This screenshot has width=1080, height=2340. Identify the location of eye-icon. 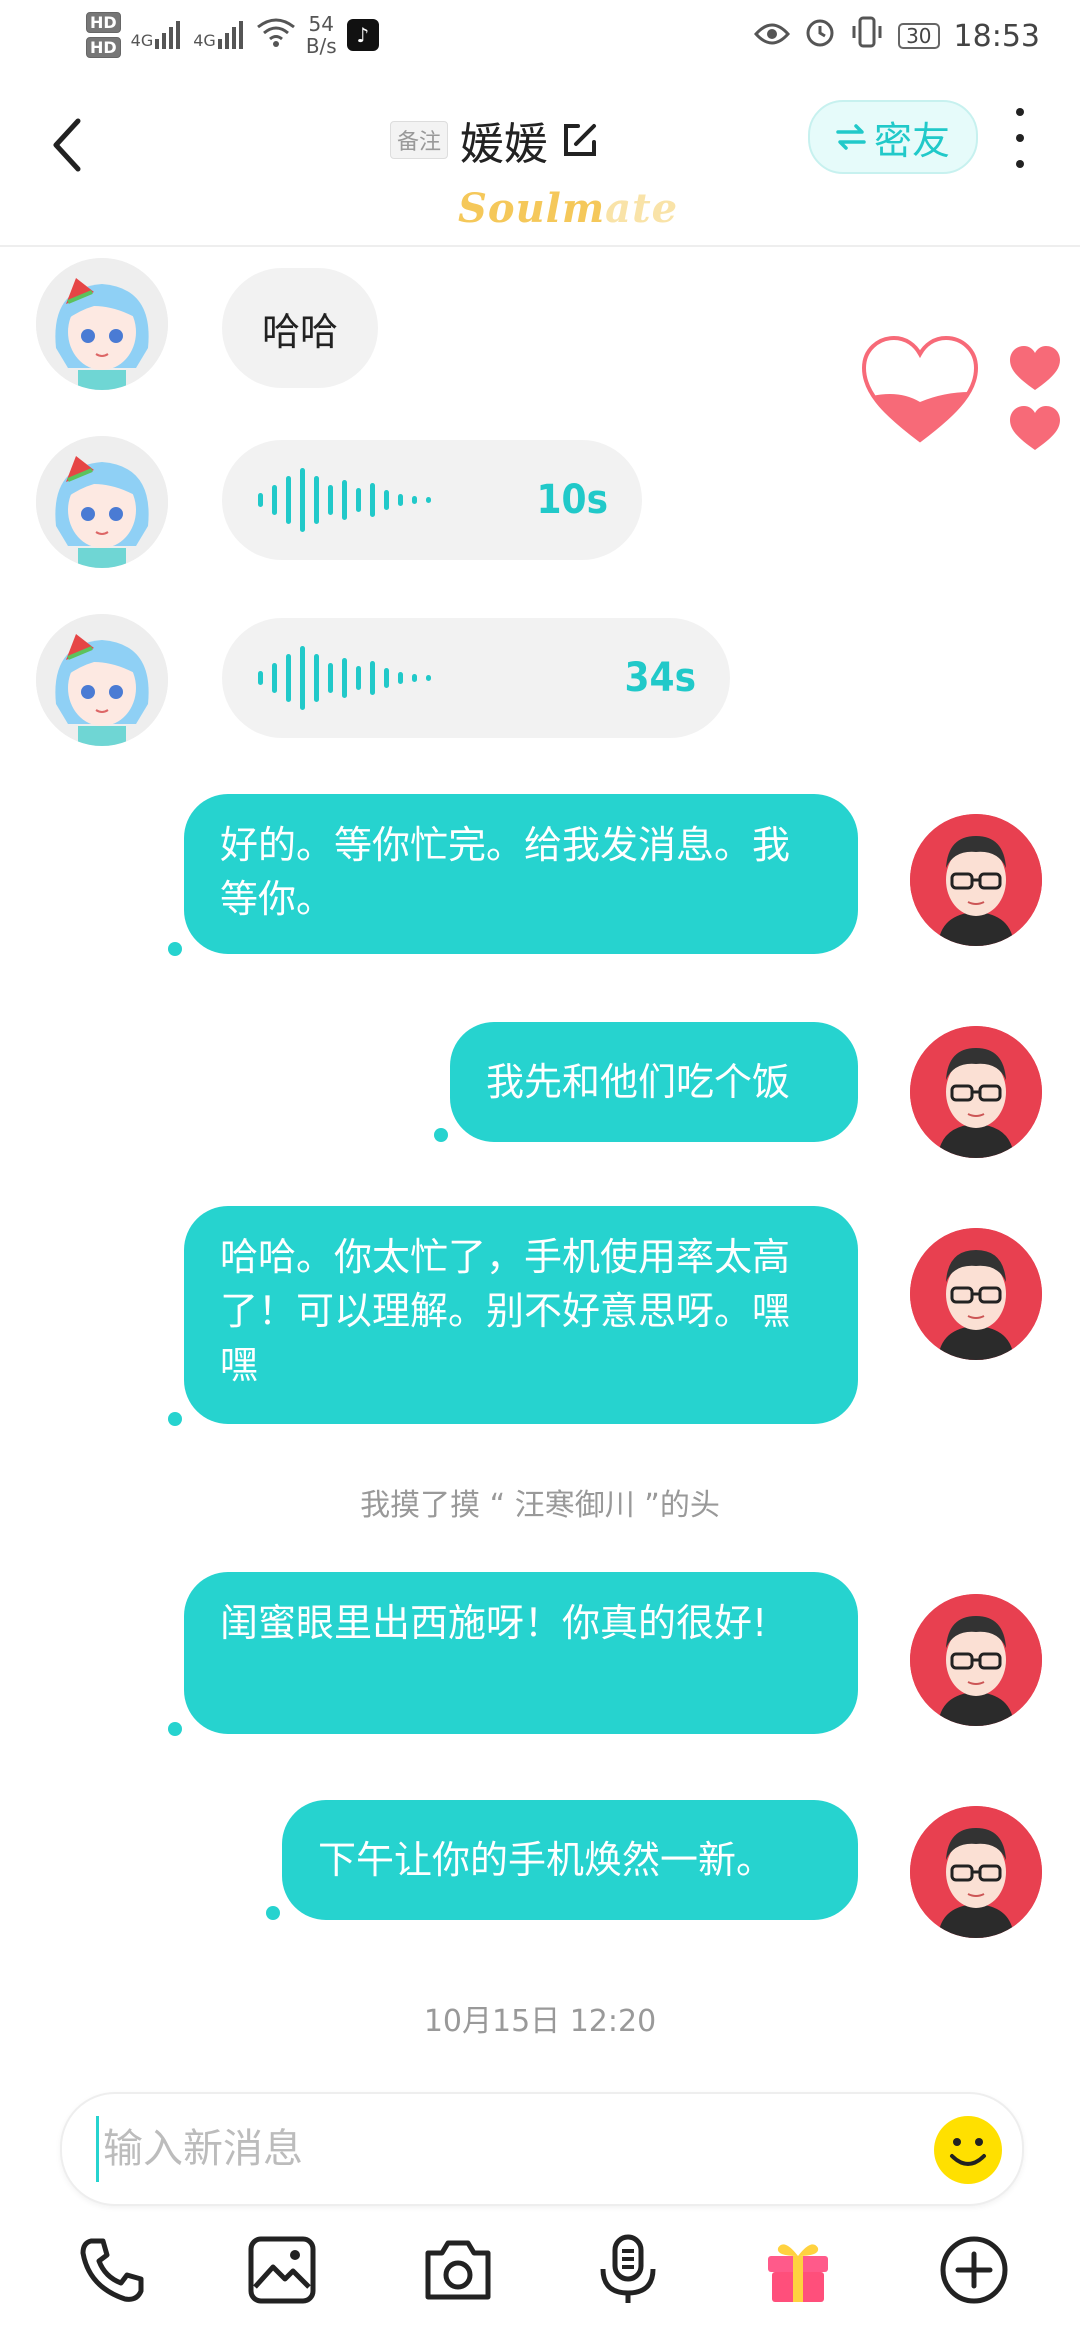
(772, 36).